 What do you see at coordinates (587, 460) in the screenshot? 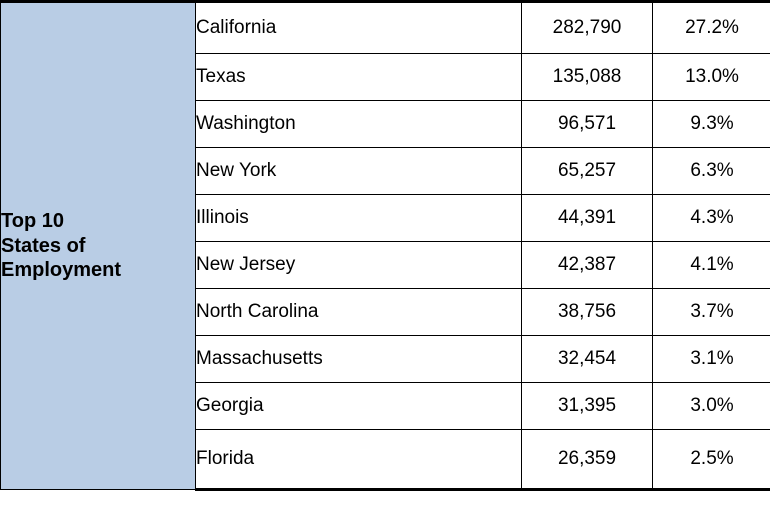
I see `employment-count: 26,359` at bounding box center [587, 460].